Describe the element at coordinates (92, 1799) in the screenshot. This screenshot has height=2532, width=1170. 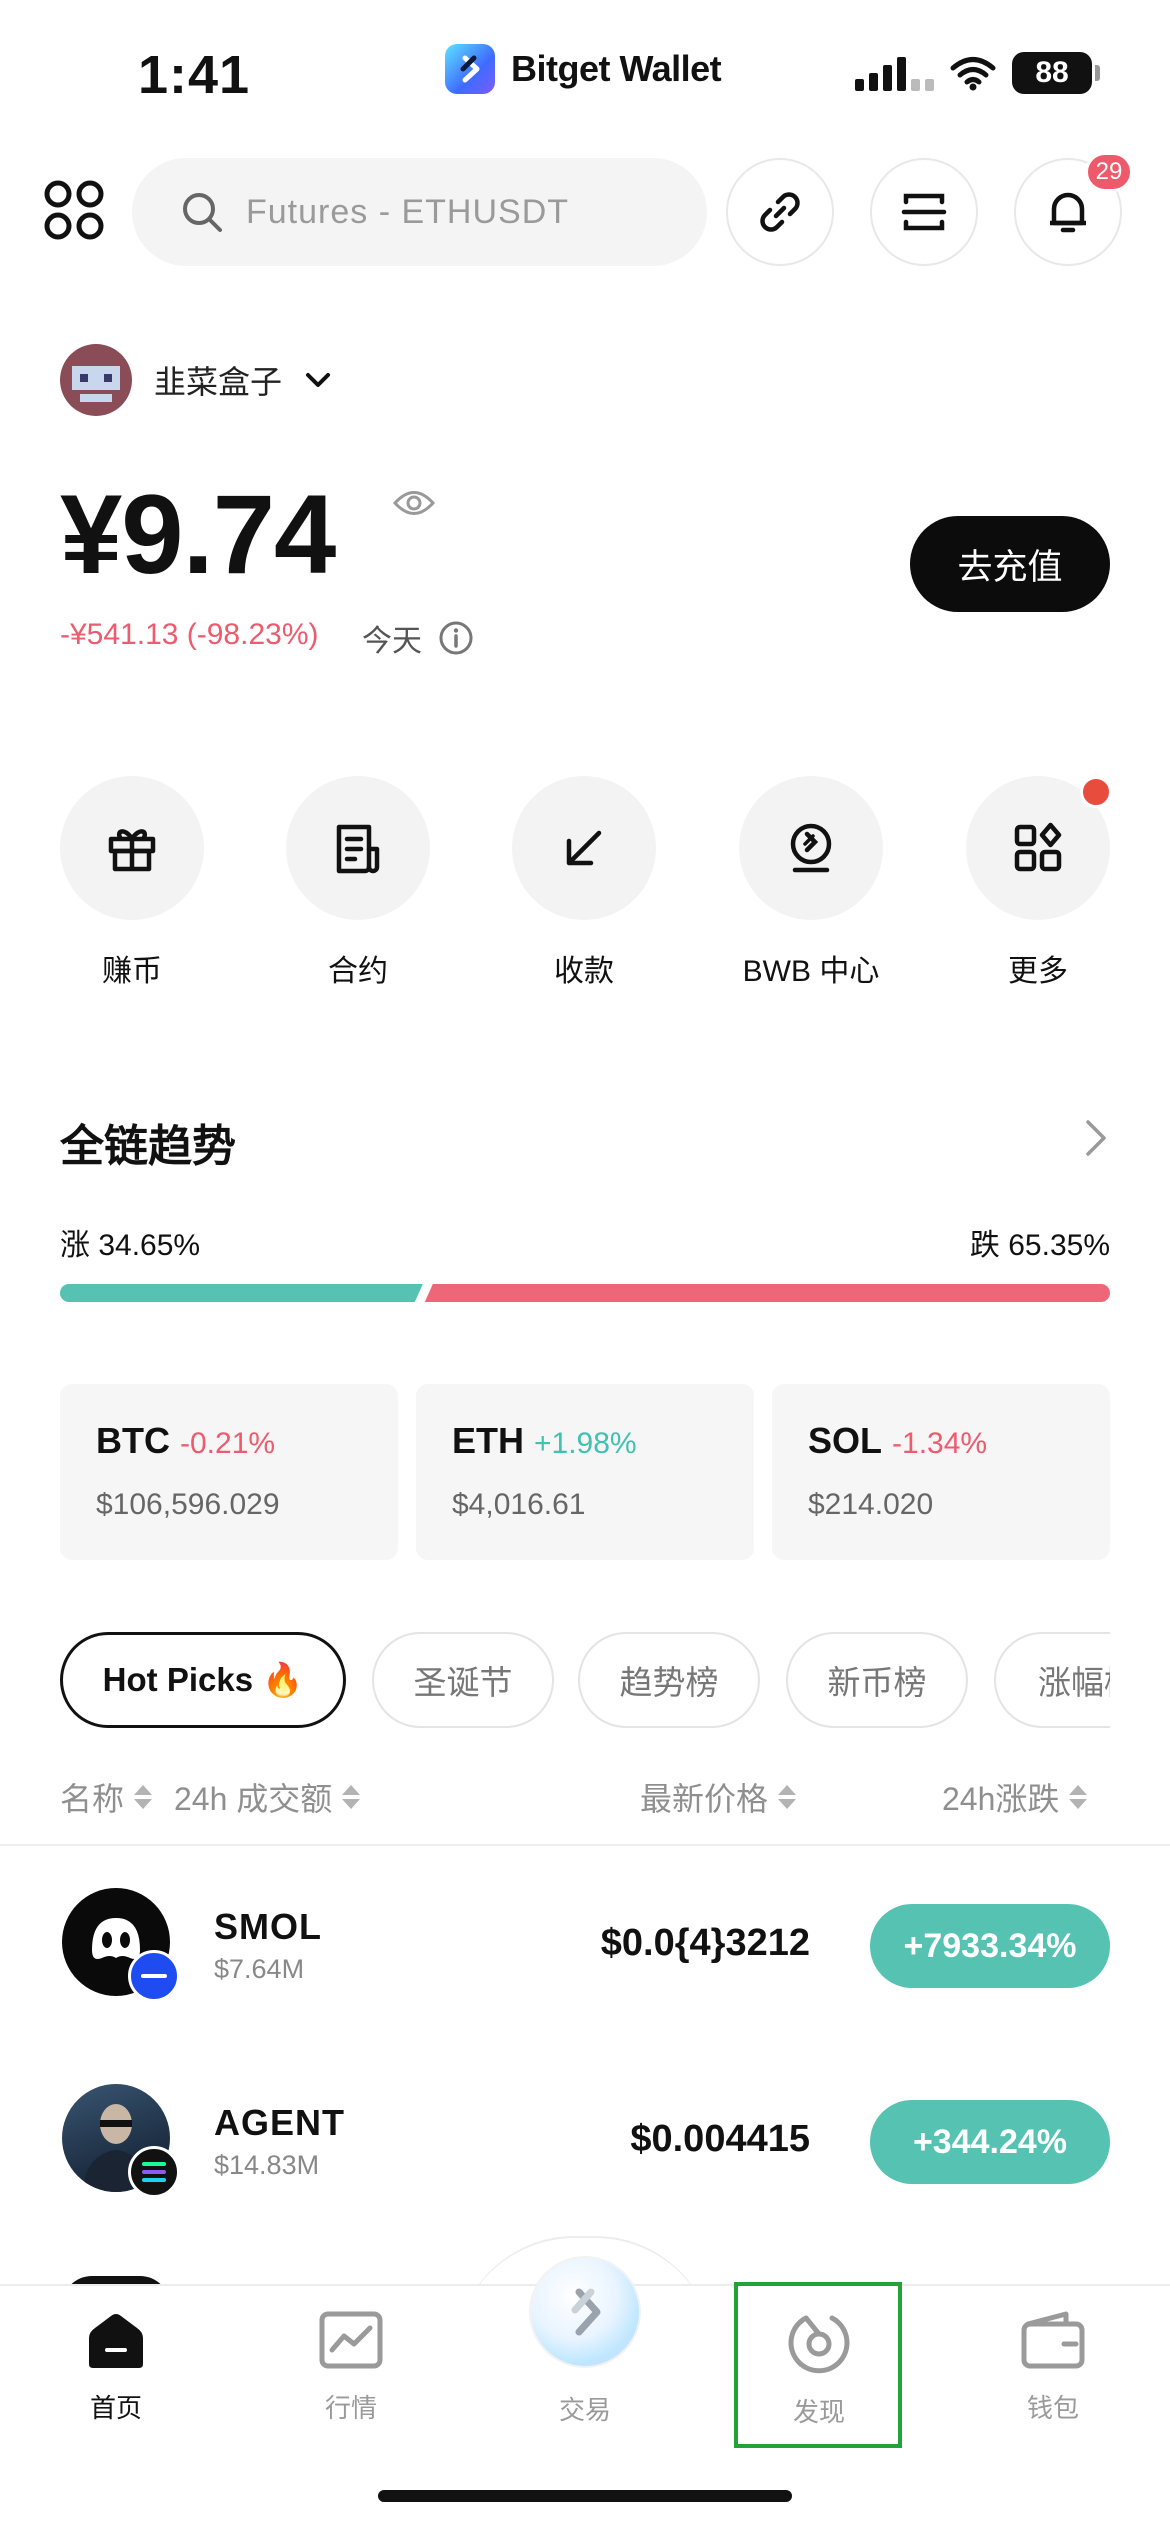
I see `column-name-label: 名称` at that location.